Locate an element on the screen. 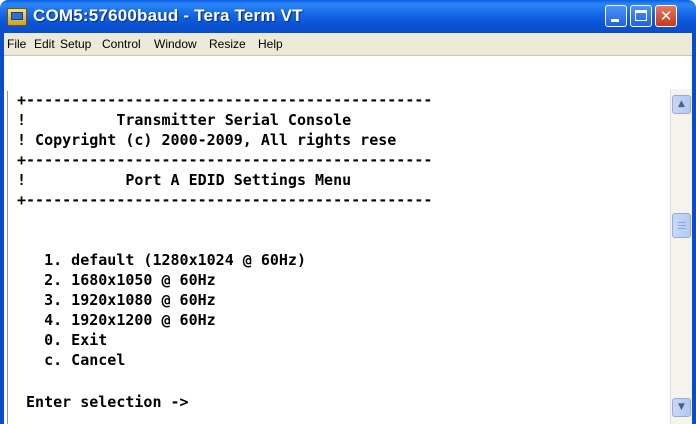  close-button: ✕ is located at coordinates (666, 16).